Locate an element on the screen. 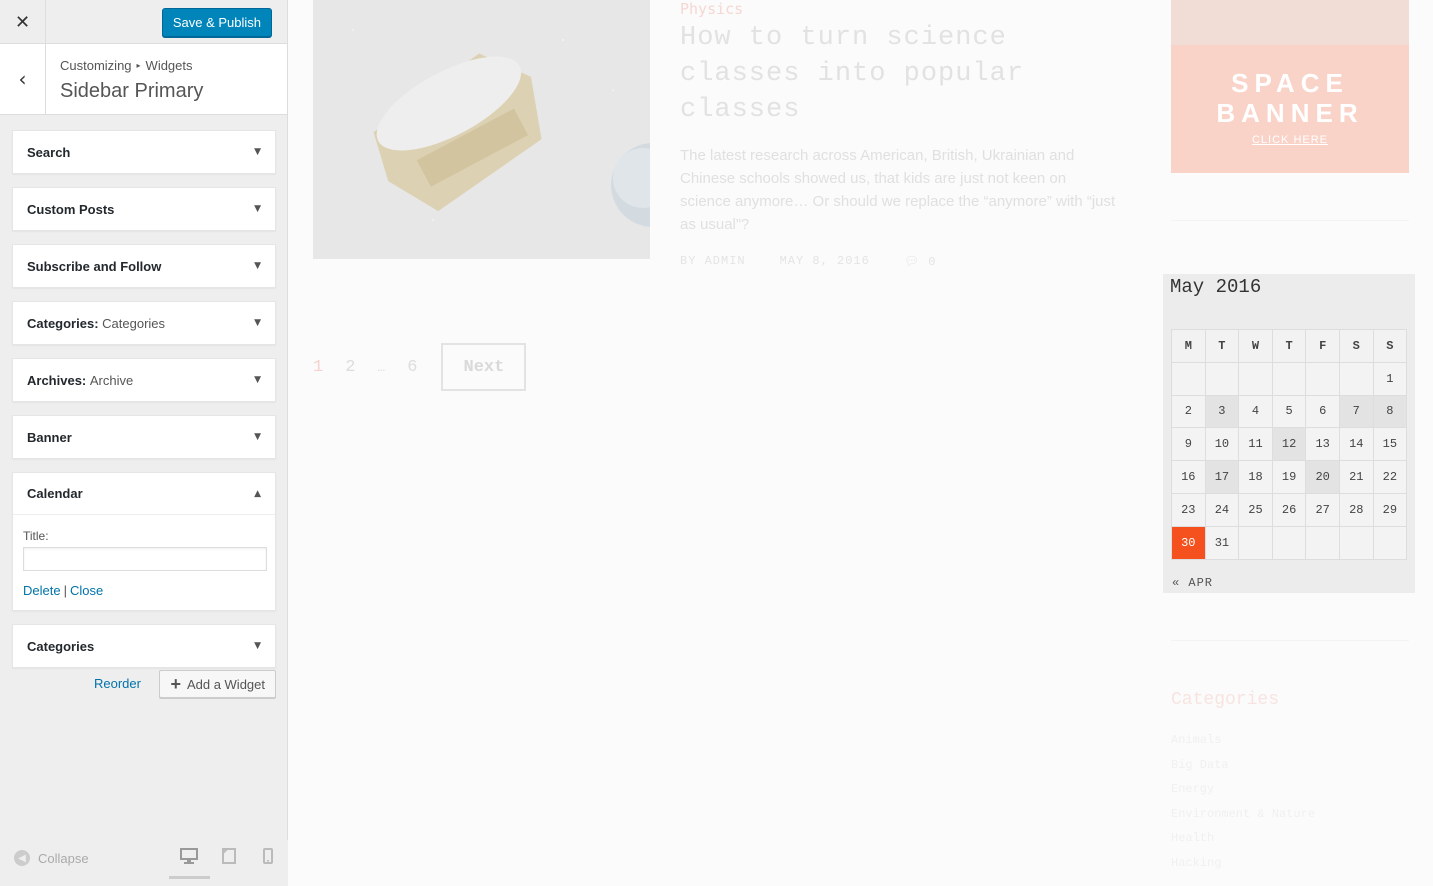 The width and height of the screenshot is (1433, 886). weekday-header: T is located at coordinates (1289, 346).